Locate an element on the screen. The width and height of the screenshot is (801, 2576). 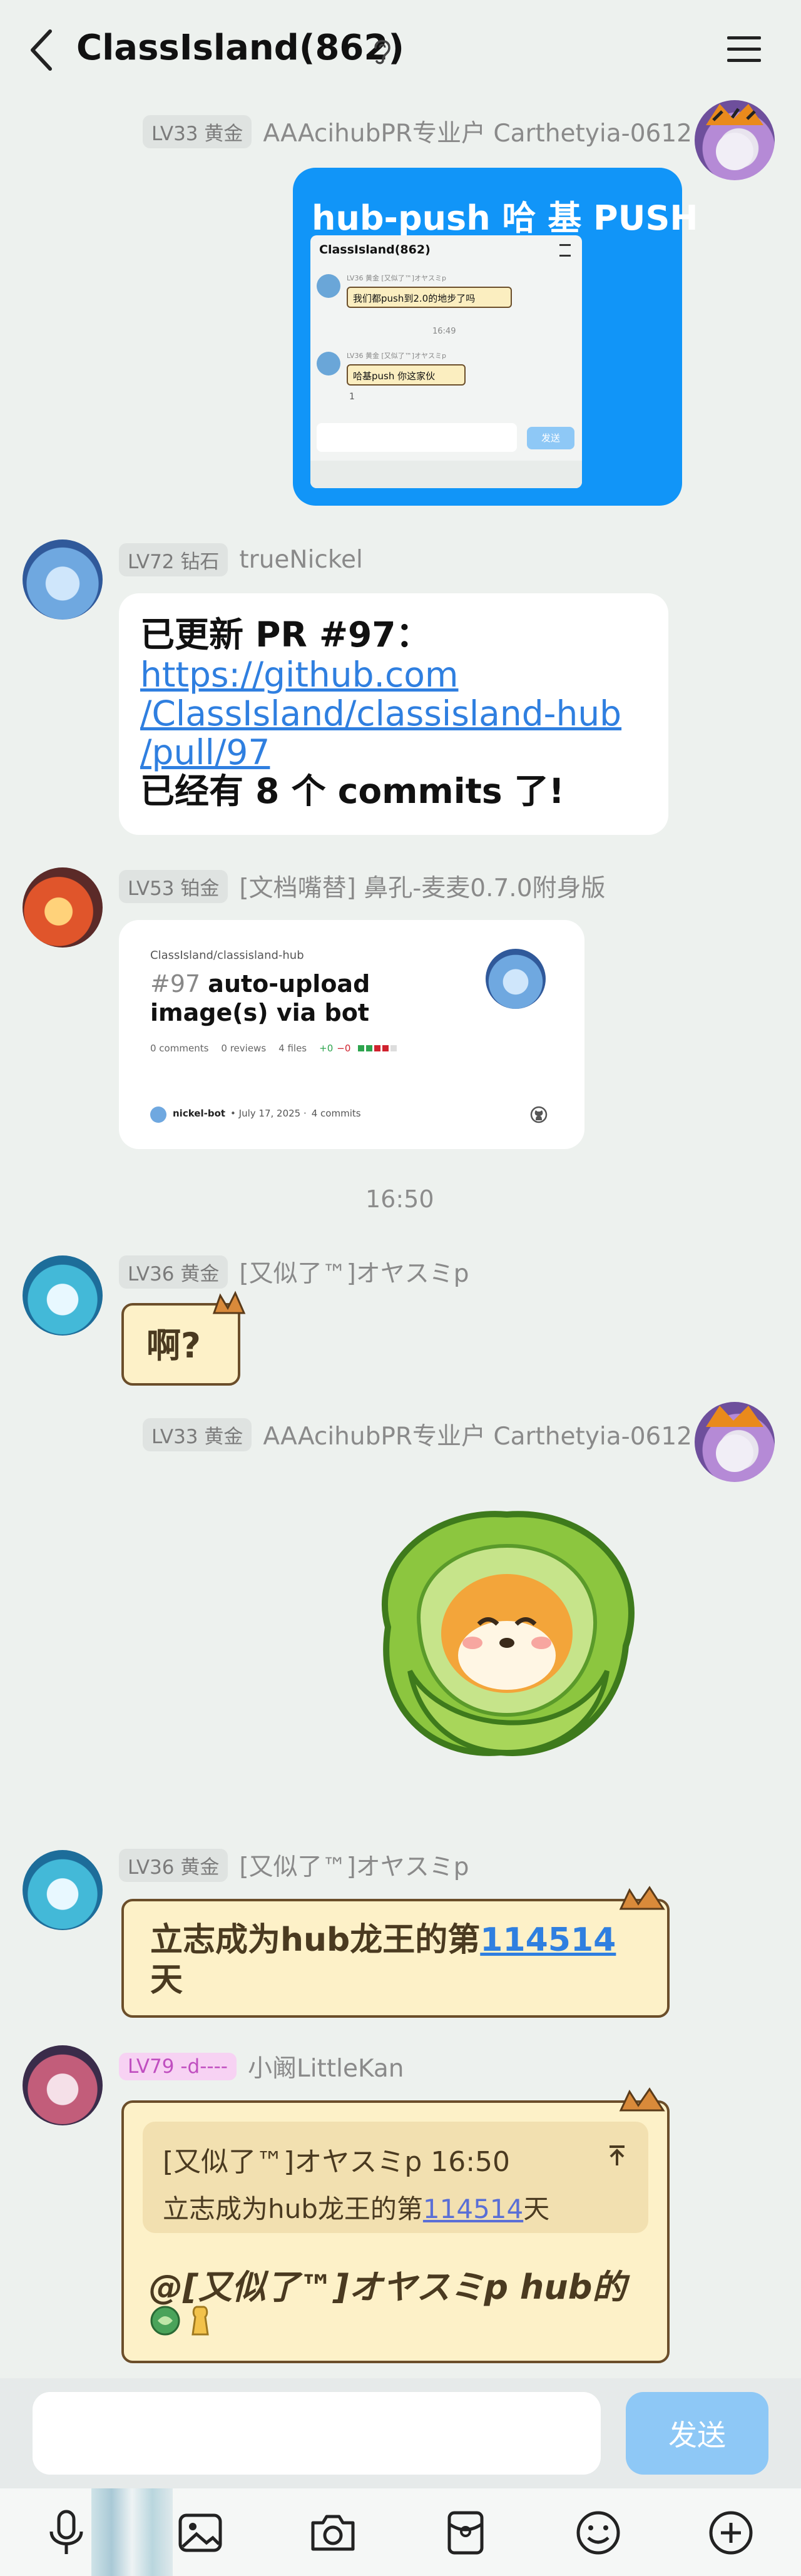
pr-link: /ClassIsland/classisland-hub is located at coordinates (380, 713).